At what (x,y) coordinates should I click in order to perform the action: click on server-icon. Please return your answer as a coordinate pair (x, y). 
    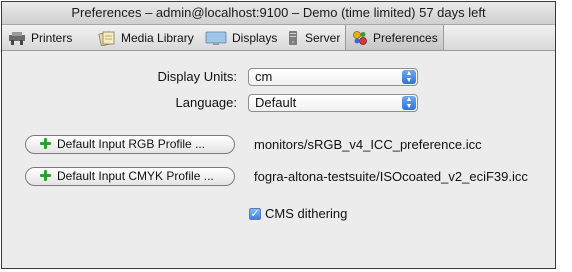
    Looking at the image, I should click on (293, 38).